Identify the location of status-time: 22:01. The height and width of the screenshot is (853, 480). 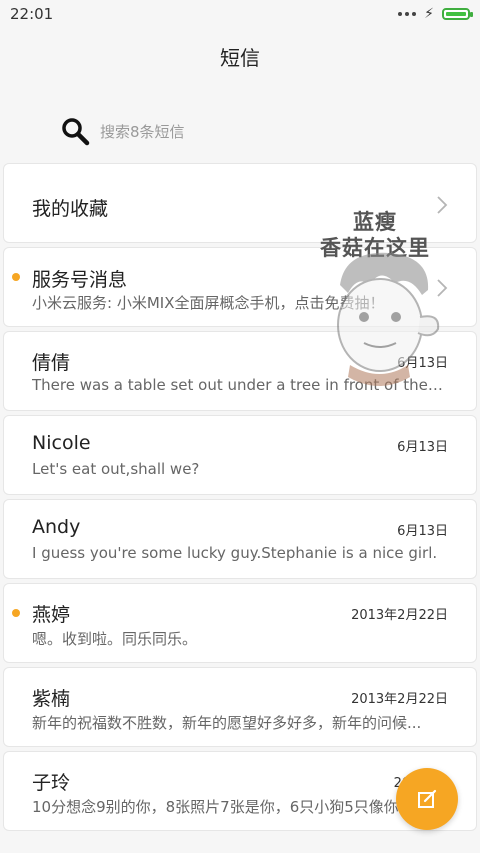
(32, 14).